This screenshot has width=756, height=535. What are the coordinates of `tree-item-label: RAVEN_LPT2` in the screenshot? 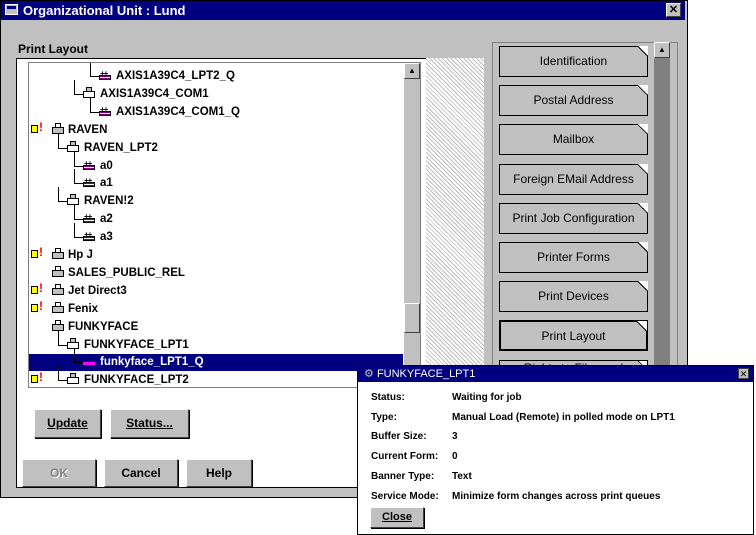 It's located at (121, 147).